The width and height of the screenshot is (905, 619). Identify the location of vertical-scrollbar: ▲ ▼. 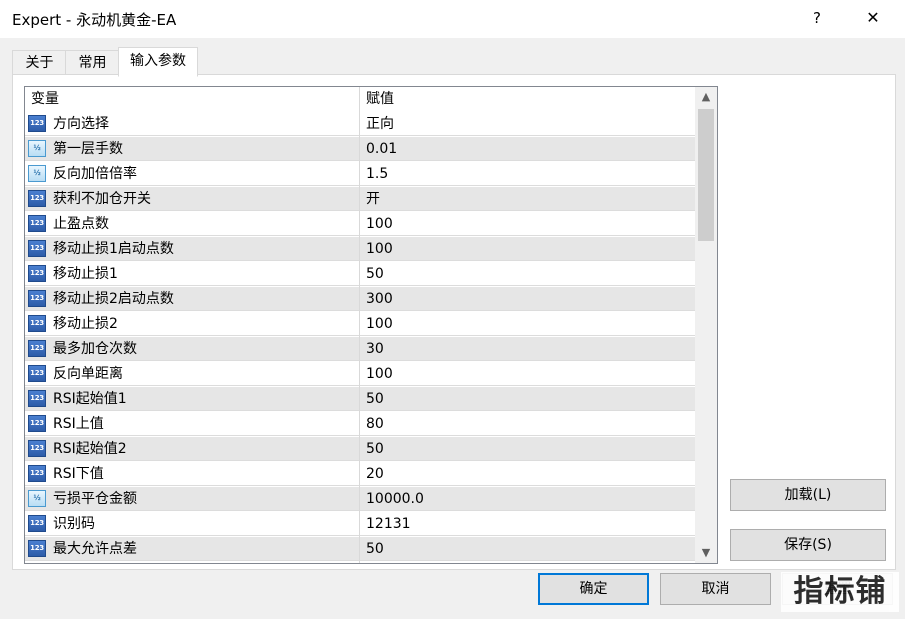
(706, 325).